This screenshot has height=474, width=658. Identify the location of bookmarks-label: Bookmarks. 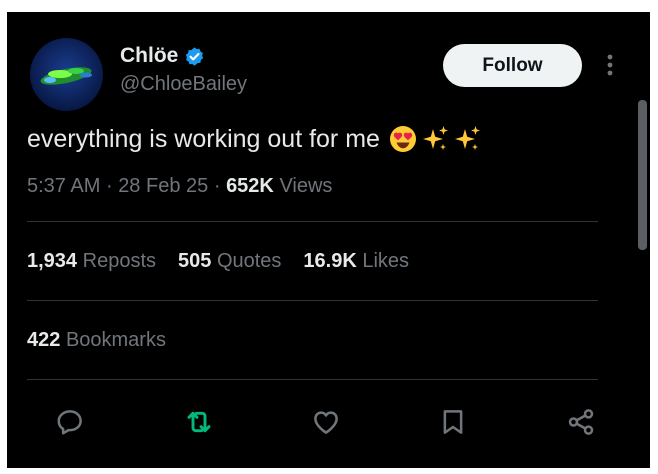
(115, 340).